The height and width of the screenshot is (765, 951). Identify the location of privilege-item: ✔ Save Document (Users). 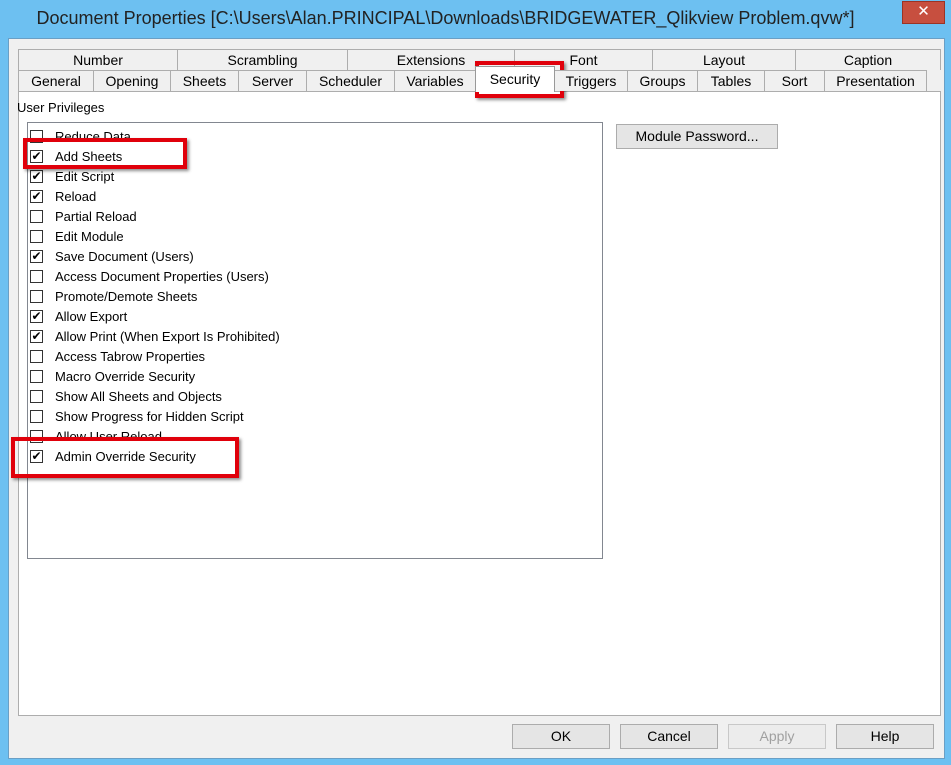
(112, 256).